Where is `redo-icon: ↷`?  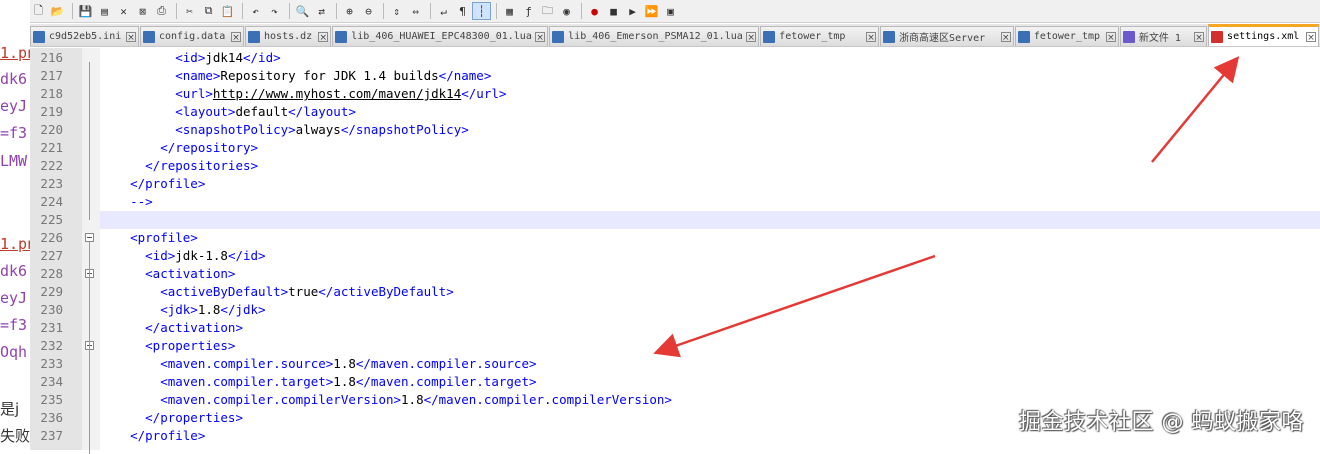
redo-icon: ↷ is located at coordinates (274, 11).